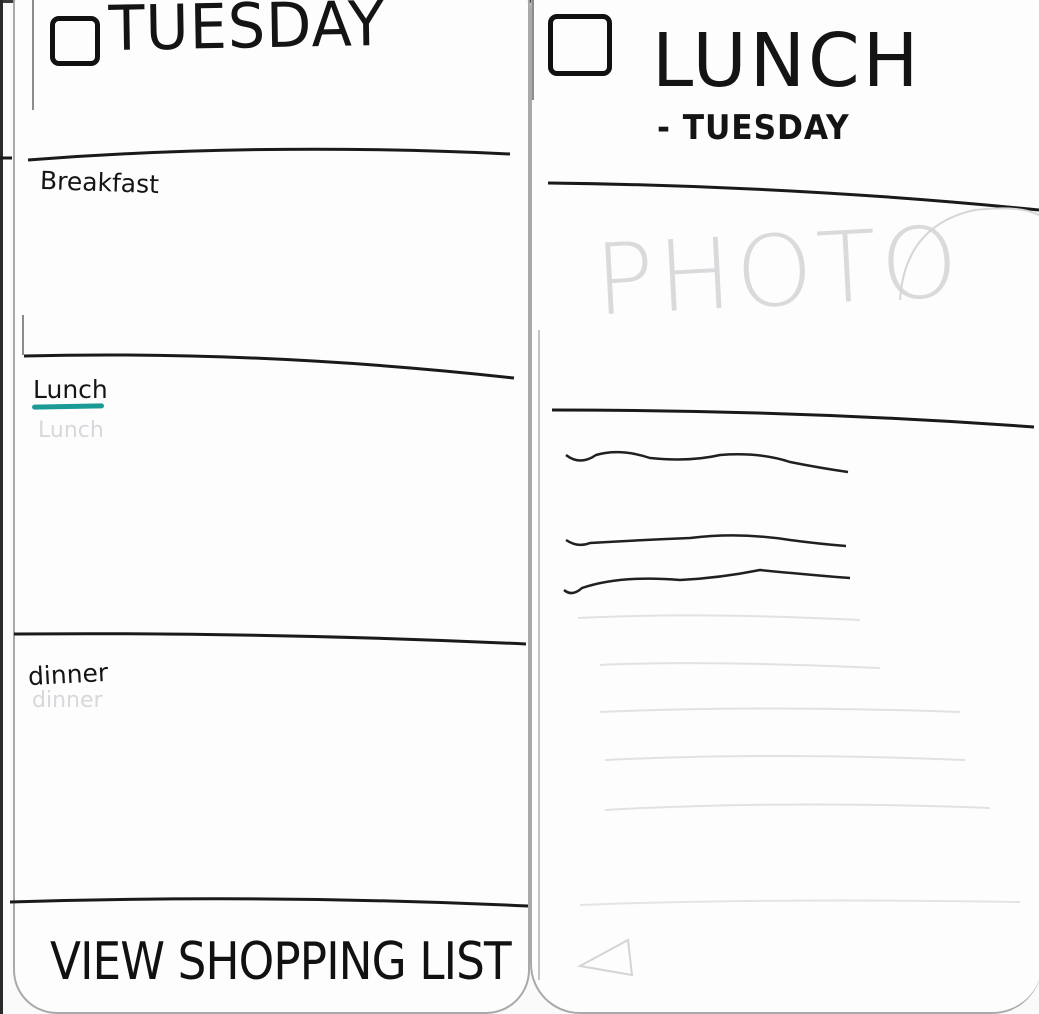  Describe the element at coordinates (71, 430) in the screenshot. I see `erased-lunch-label: Lunch` at that location.